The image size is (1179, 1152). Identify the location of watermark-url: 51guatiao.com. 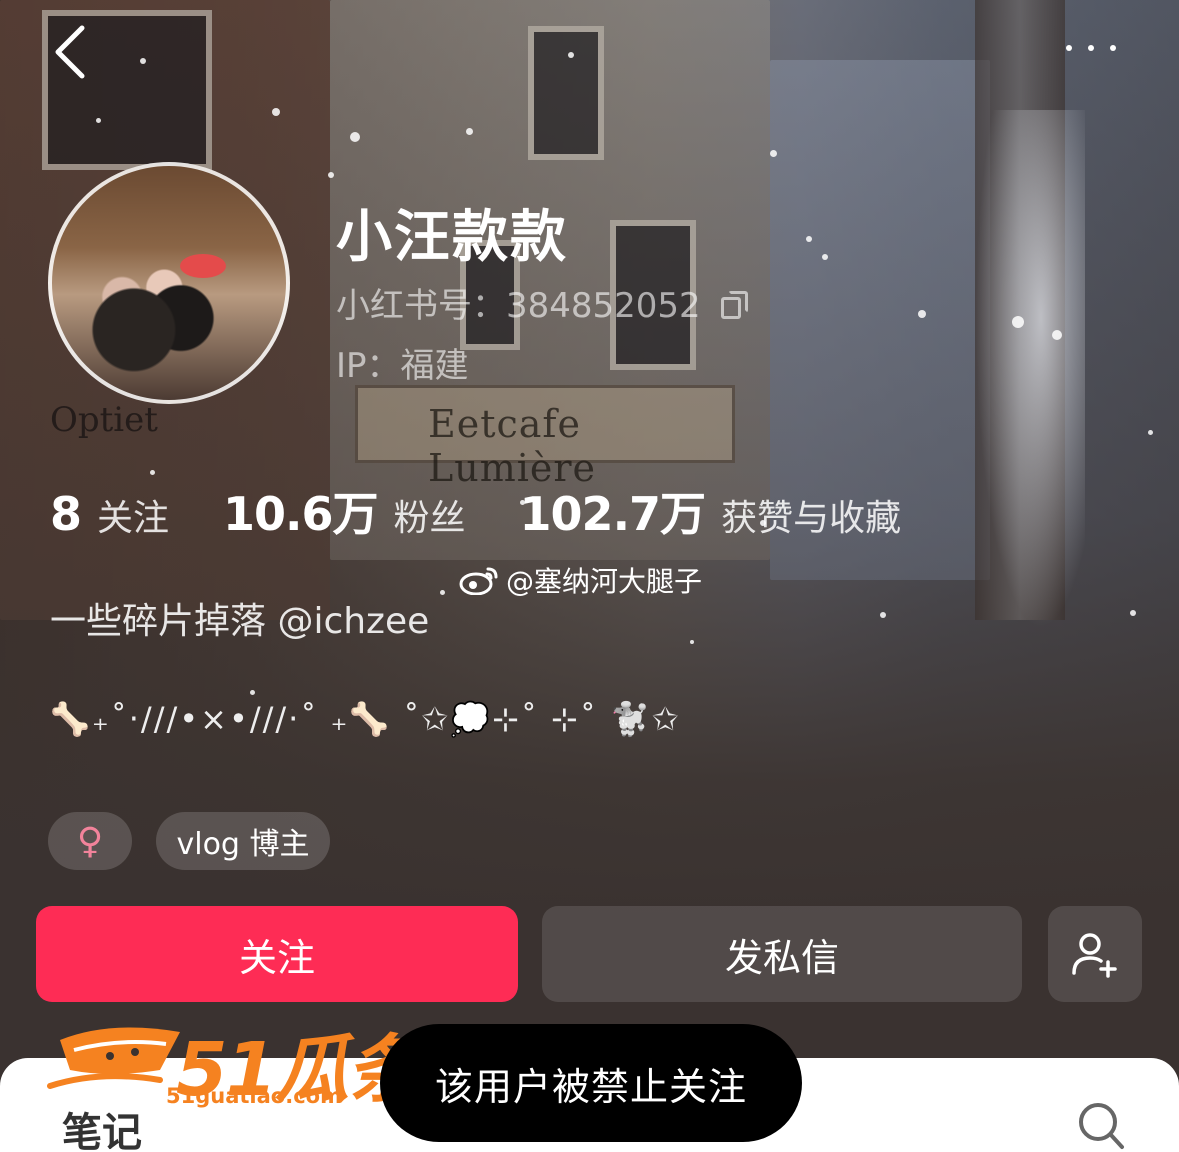
(254, 1096).